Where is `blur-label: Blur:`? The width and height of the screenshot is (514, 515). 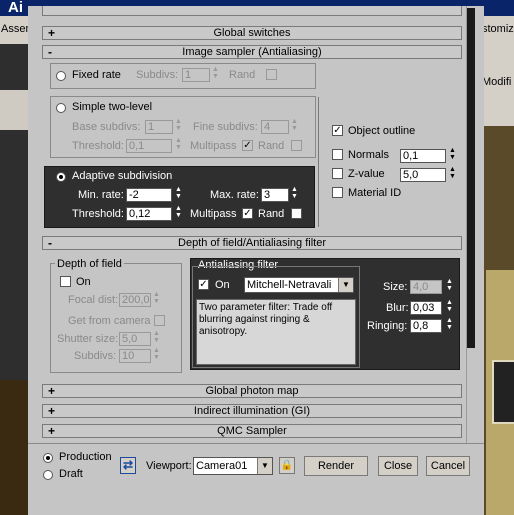
blur-label: Blur: is located at coordinates (397, 308).